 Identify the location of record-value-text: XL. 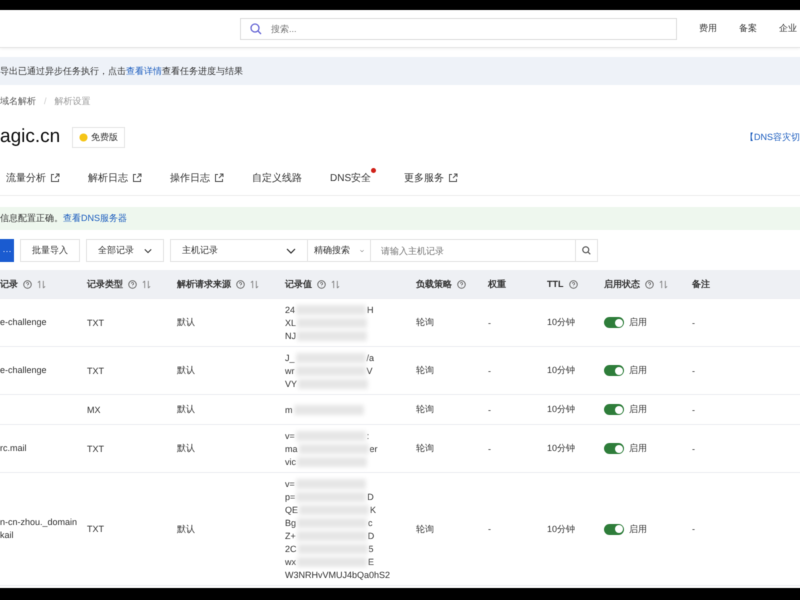
(290, 323).